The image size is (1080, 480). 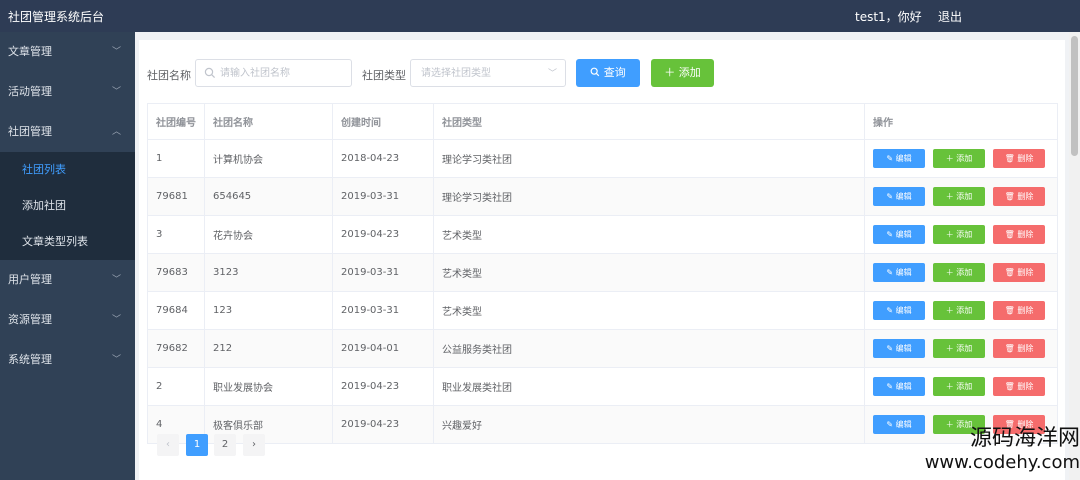 I want to click on club-name-input, so click(x=284, y=73).